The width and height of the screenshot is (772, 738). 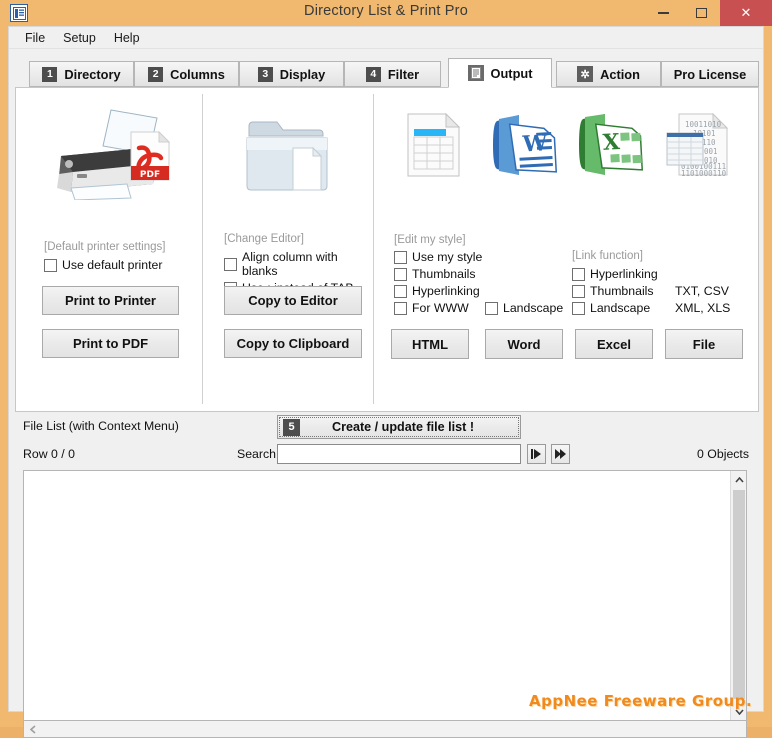 What do you see at coordinates (611, 142) in the screenshot?
I see `svg-text: X` at bounding box center [611, 142].